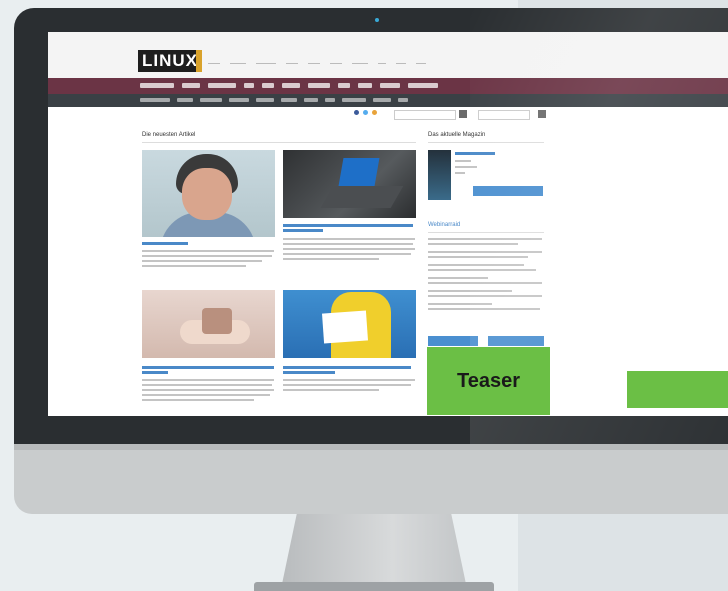  Describe the element at coordinates (374, 586) in the screenshot. I see `monitor-base` at that location.